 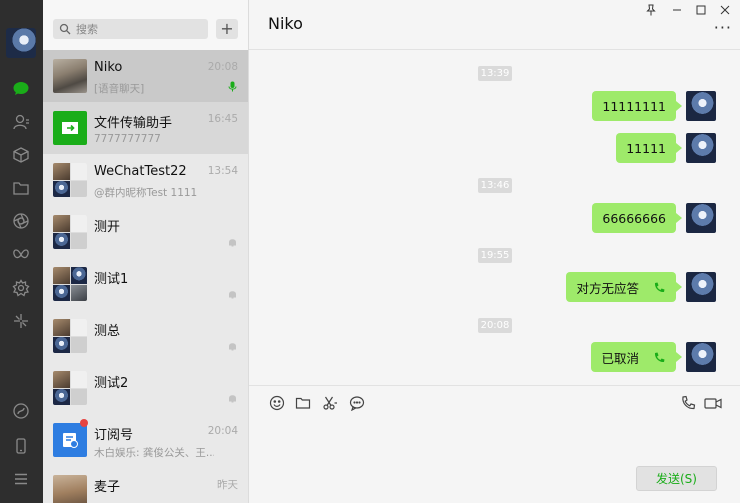 What do you see at coordinates (21, 288) in the screenshot?
I see `plugin-gear-icon` at bounding box center [21, 288].